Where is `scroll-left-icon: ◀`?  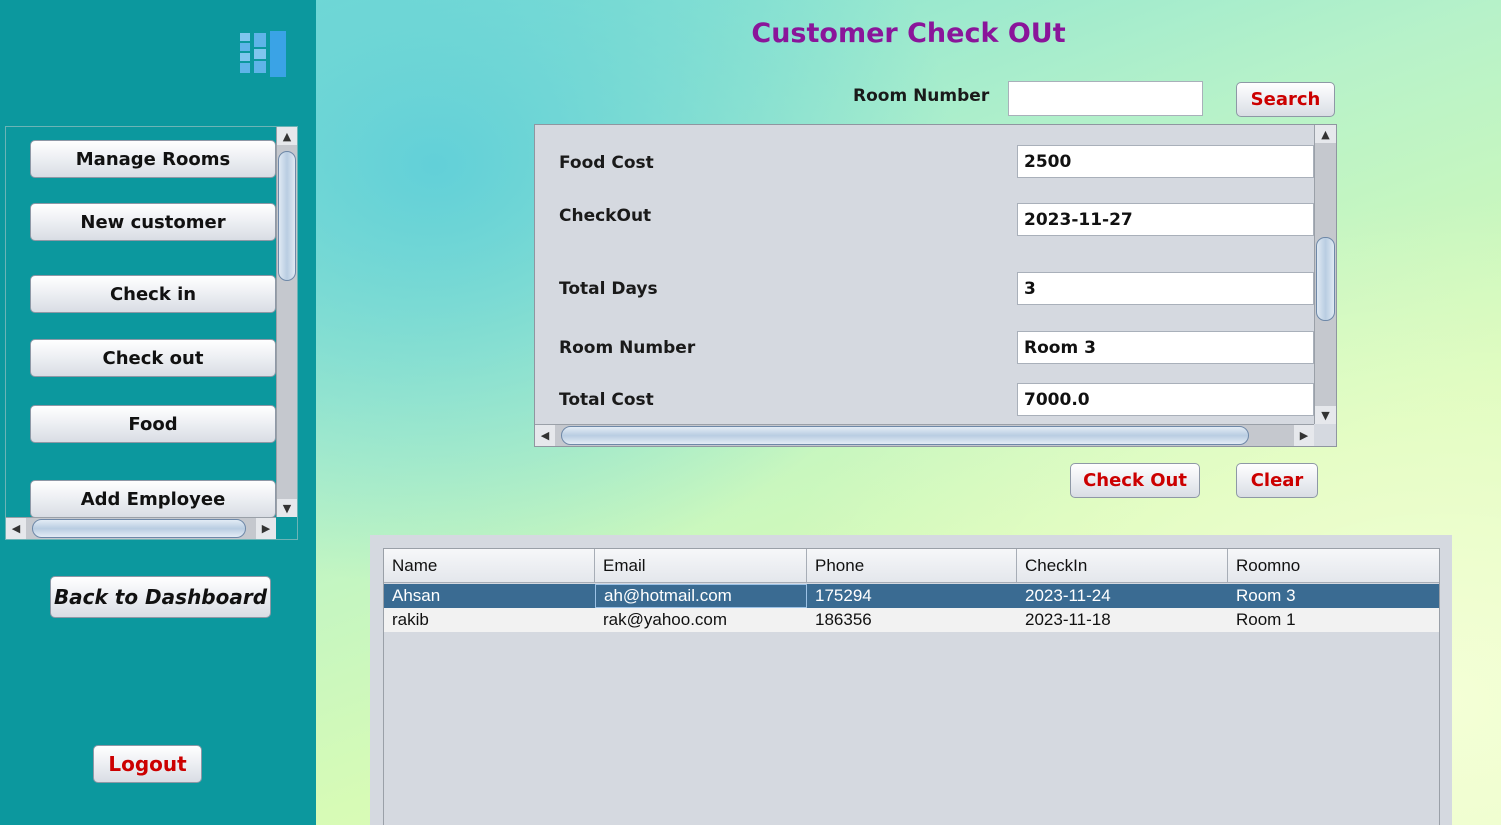
scroll-left-icon: ◀ is located at coordinates (16, 528).